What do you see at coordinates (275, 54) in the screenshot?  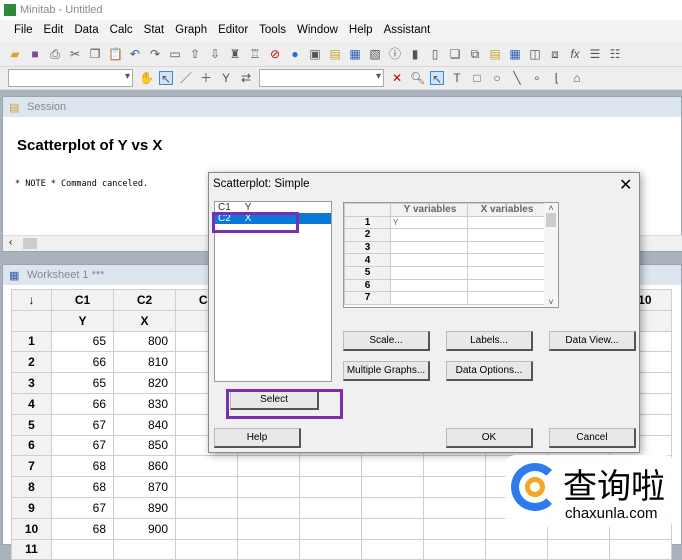 I see `cancel-icon: ⊘` at bounding box center [275, 54].